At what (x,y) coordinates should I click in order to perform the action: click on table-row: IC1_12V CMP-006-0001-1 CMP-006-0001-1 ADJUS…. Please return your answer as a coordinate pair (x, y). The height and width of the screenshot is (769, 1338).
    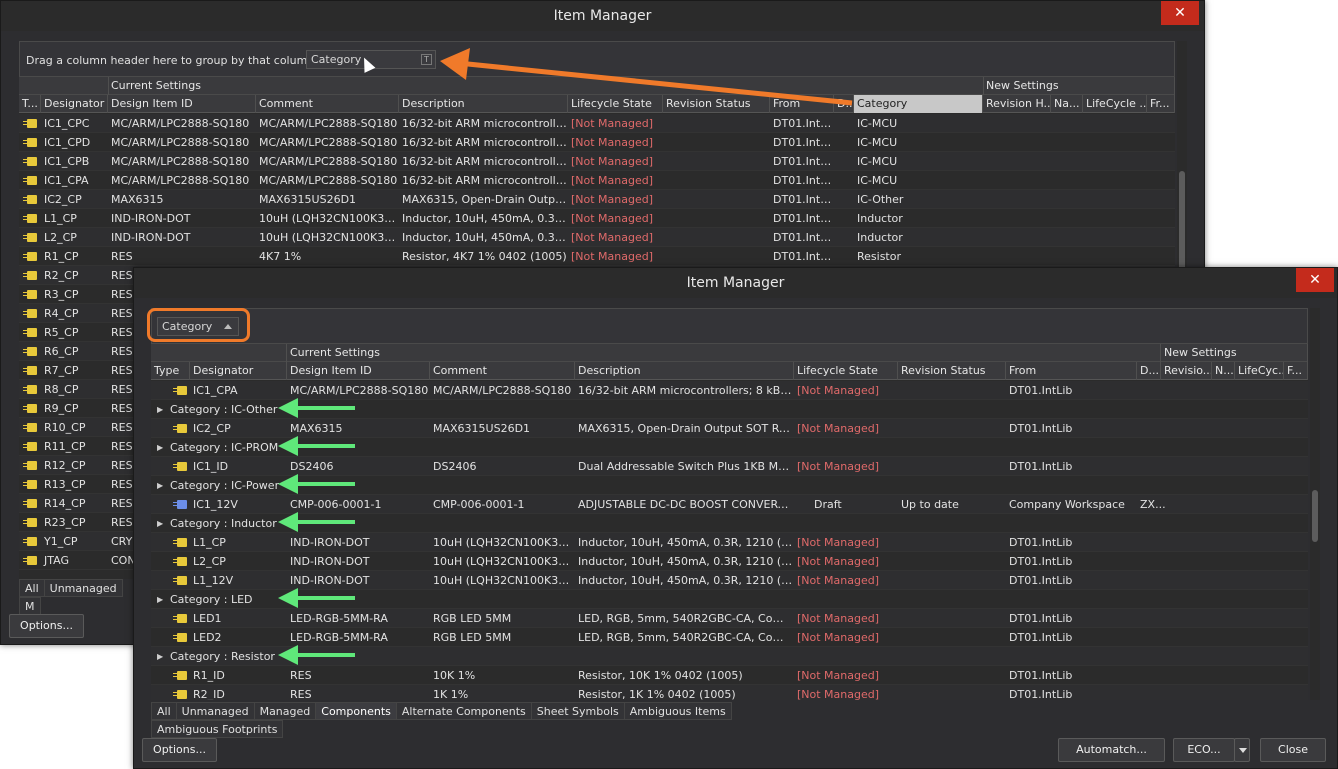
    Looking at the image, I should click on (729, 504).